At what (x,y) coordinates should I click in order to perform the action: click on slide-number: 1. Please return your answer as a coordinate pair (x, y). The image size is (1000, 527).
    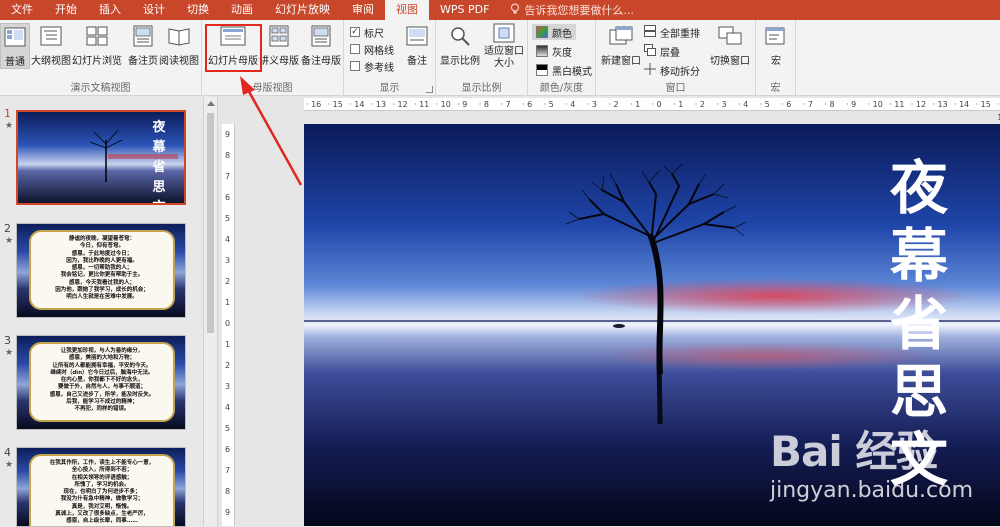
    Looking at the image, I should click on (7, 113).